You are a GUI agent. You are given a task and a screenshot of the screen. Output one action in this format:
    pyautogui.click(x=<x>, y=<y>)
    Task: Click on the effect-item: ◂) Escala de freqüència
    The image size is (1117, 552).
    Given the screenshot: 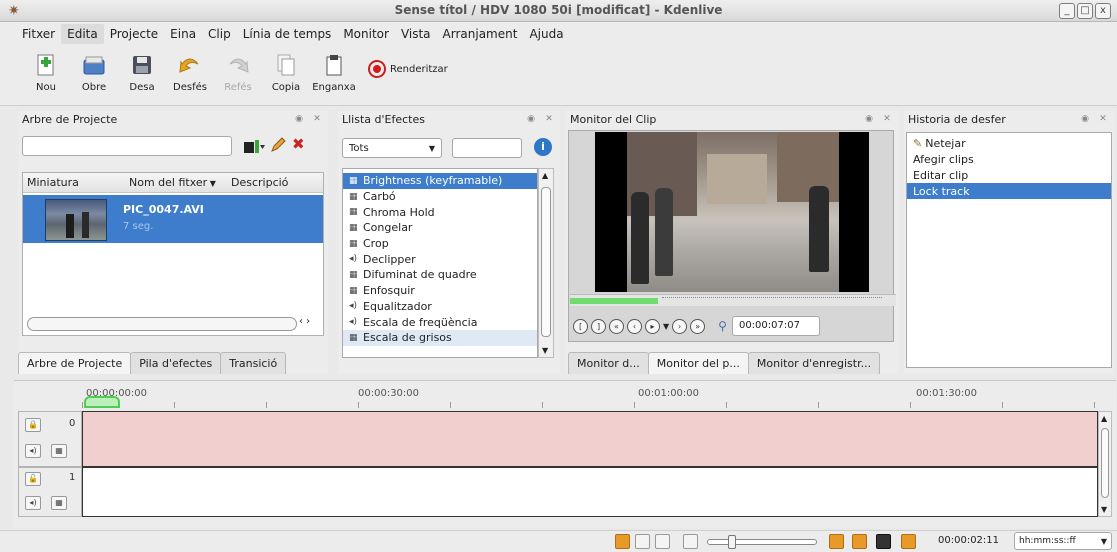 What is the action you would take?
    pyautogui.click(x=440, y=322)
    